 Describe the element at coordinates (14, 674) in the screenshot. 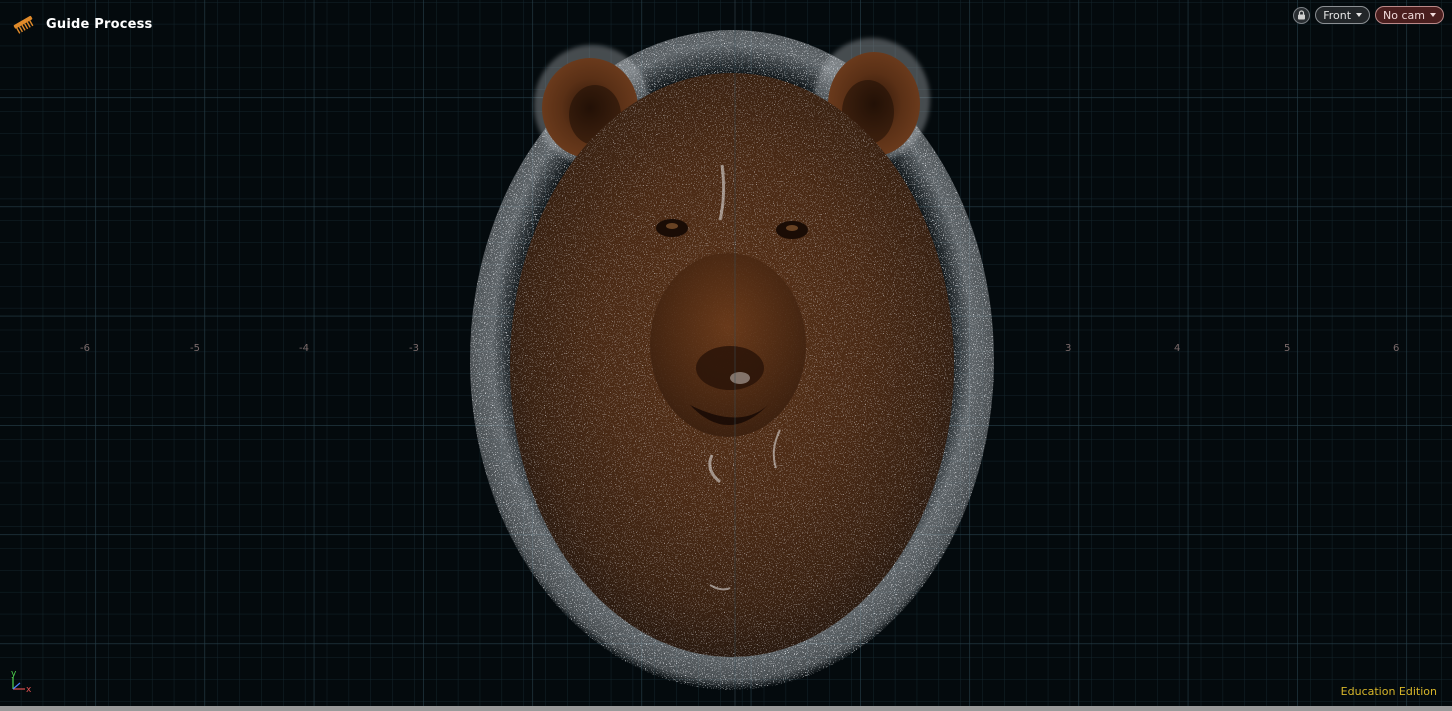

I see `axis-y-label: y` at that location.